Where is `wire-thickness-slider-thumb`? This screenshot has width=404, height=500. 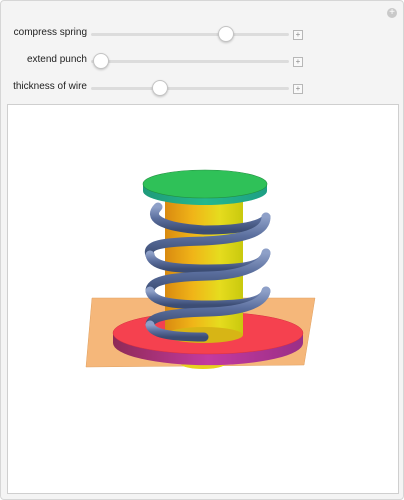
wire-thickness-slider-thumb is located at coordinates (160, 88).